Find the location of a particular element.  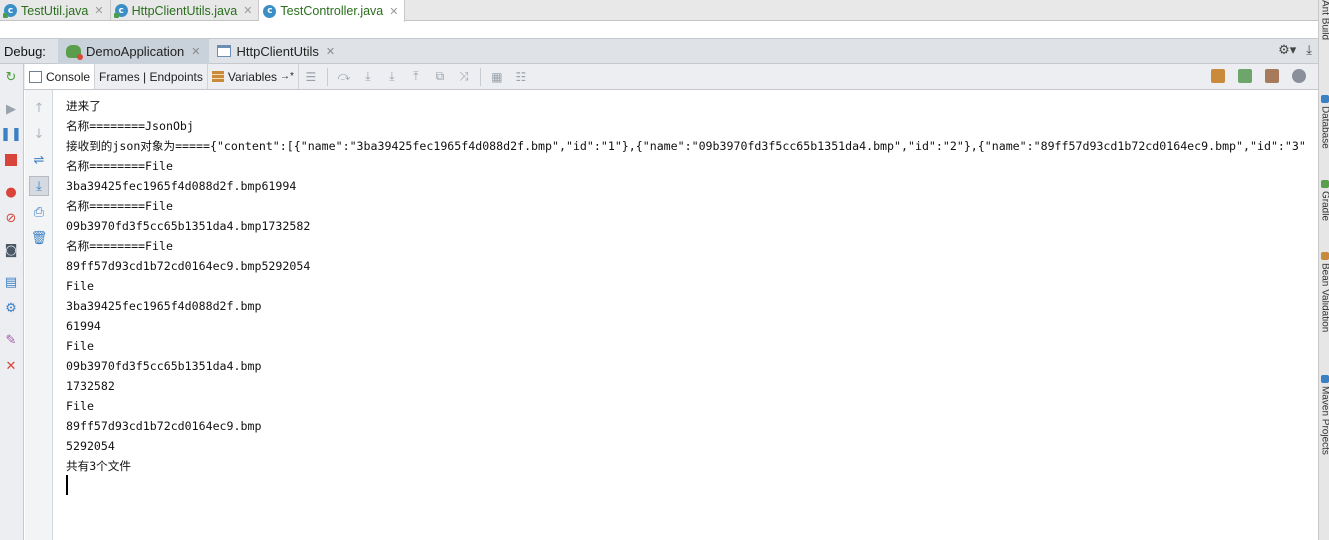

rerun-icon: ↻ is located at coordinates (11, 77).